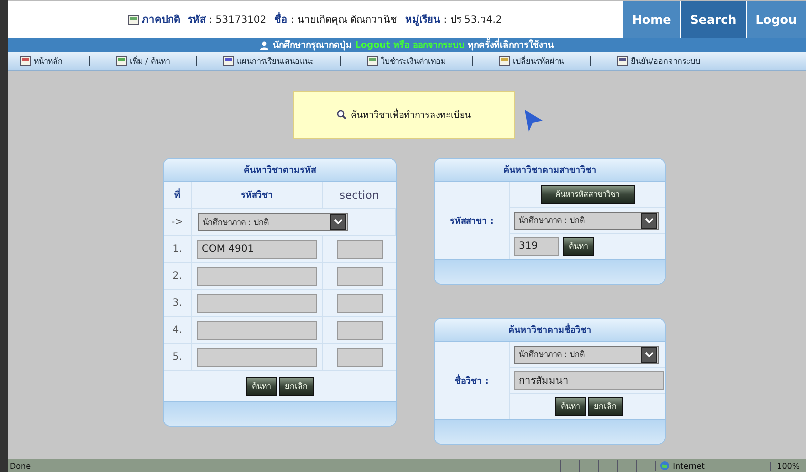 This screenshot has width=806, height=472. I want to click on person-icon, so click(265, 45).